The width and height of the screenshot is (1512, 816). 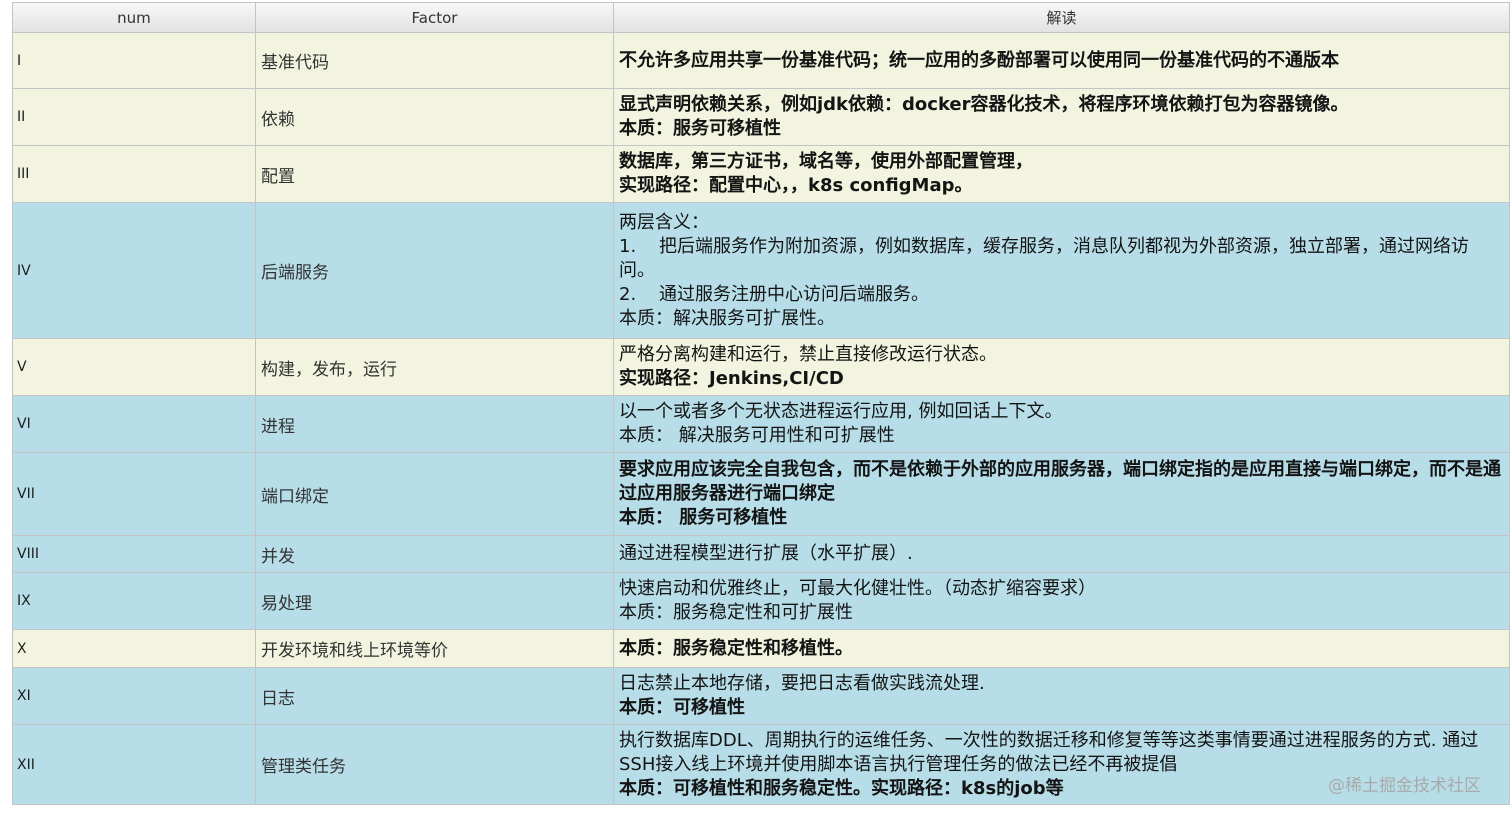 I want to click on desc-line: 数据库，第三方证书，域名等，使用外部配置管理，, so click(x=826, y=161).